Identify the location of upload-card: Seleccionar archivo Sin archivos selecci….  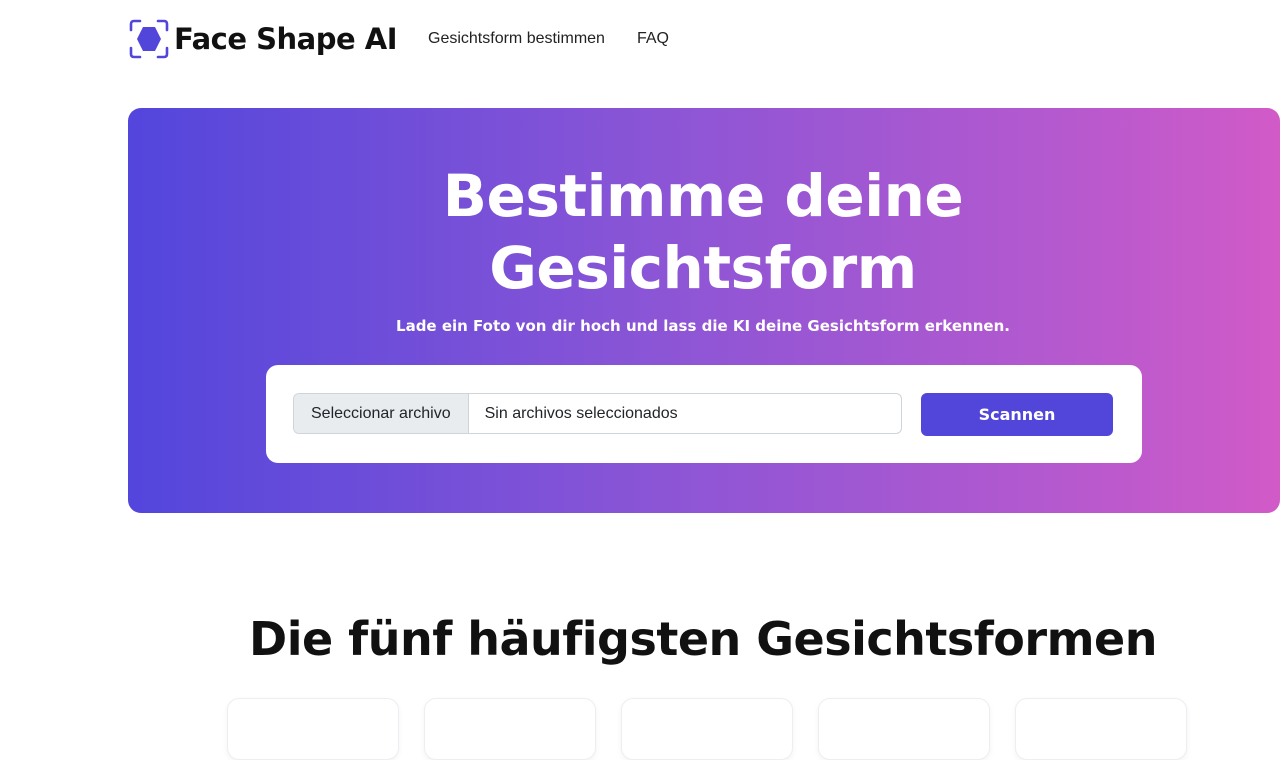
(704, 414).